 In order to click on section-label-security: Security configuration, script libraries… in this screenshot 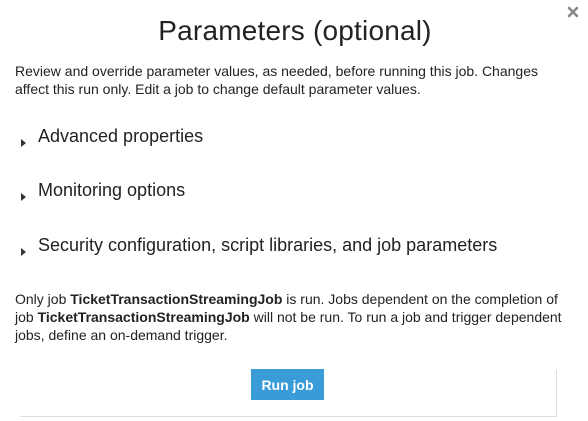, I will do `click(268, 245)`.